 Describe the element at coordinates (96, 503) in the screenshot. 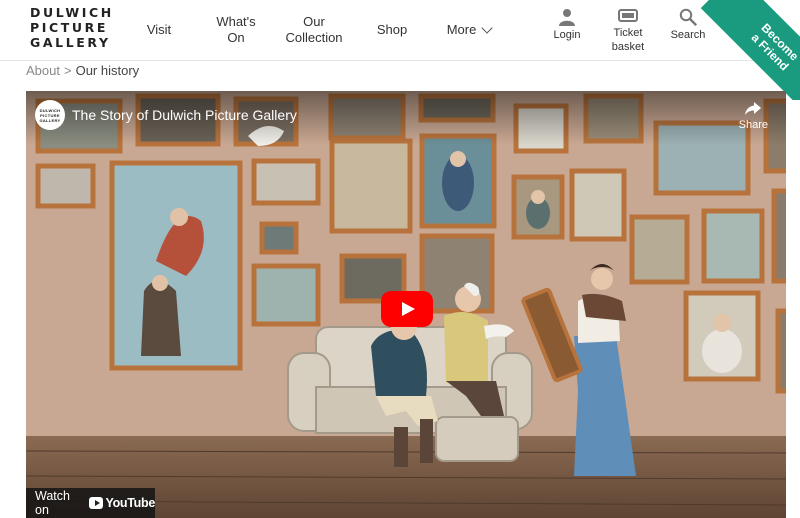

I see `youtube-logo-icon` at that location.